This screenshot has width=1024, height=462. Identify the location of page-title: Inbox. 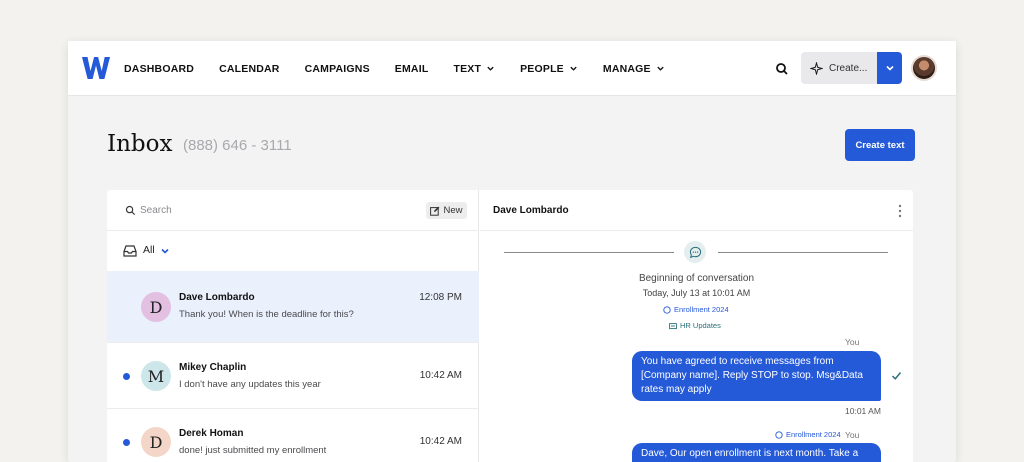
(140, 144).